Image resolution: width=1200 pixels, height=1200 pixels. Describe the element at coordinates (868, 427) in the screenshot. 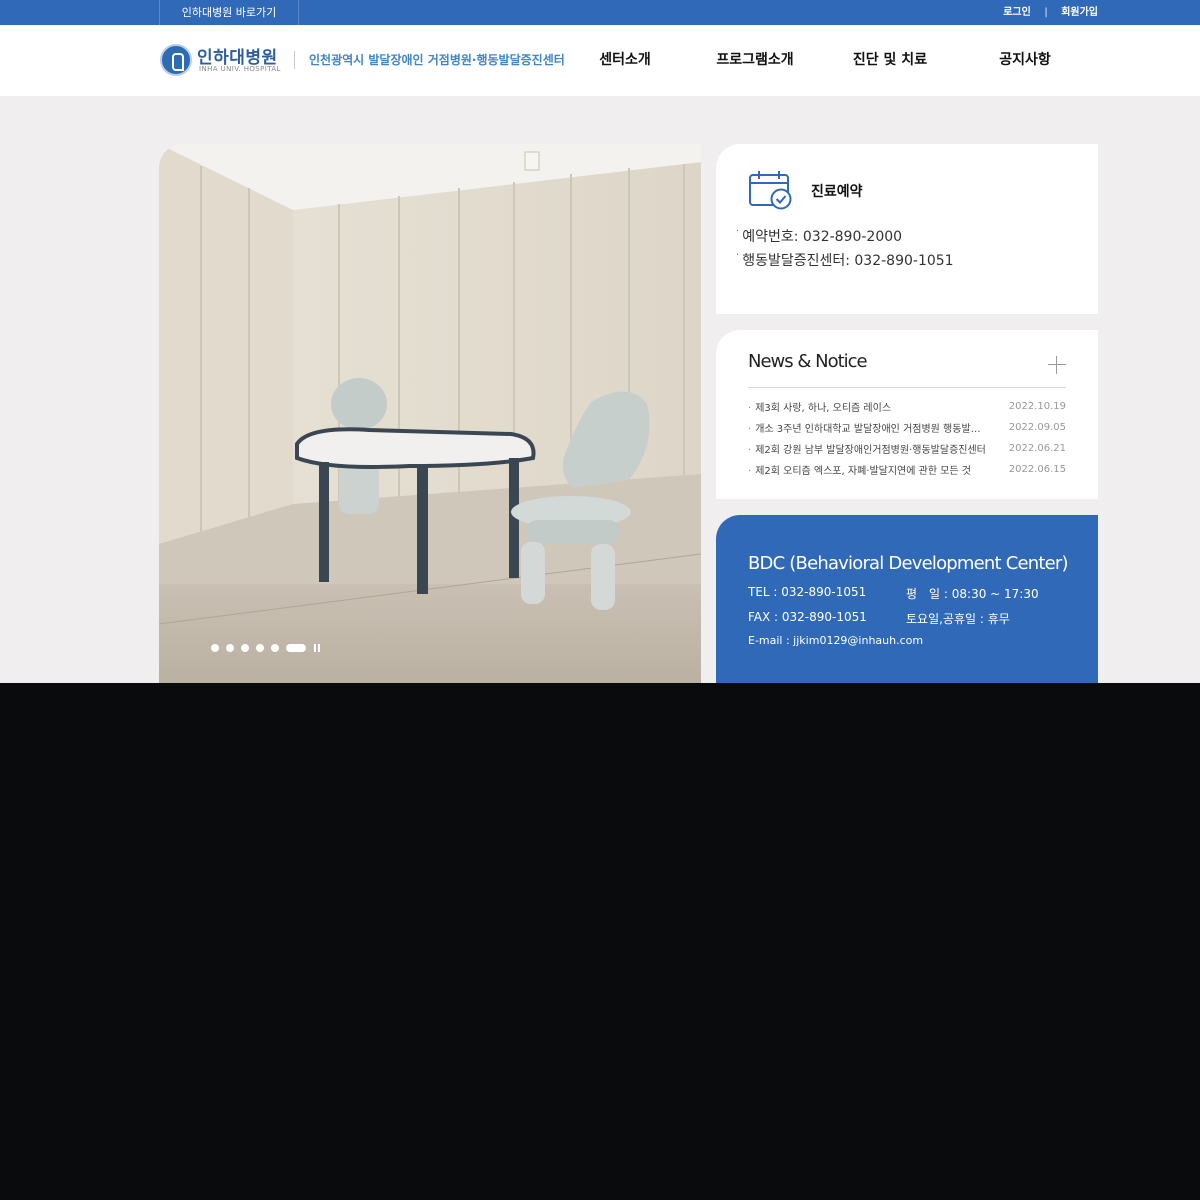

I see `news-item-title: 개소 3주년 인하대학교 발달장애인 거점병원 행동발달증진센터` at that location.